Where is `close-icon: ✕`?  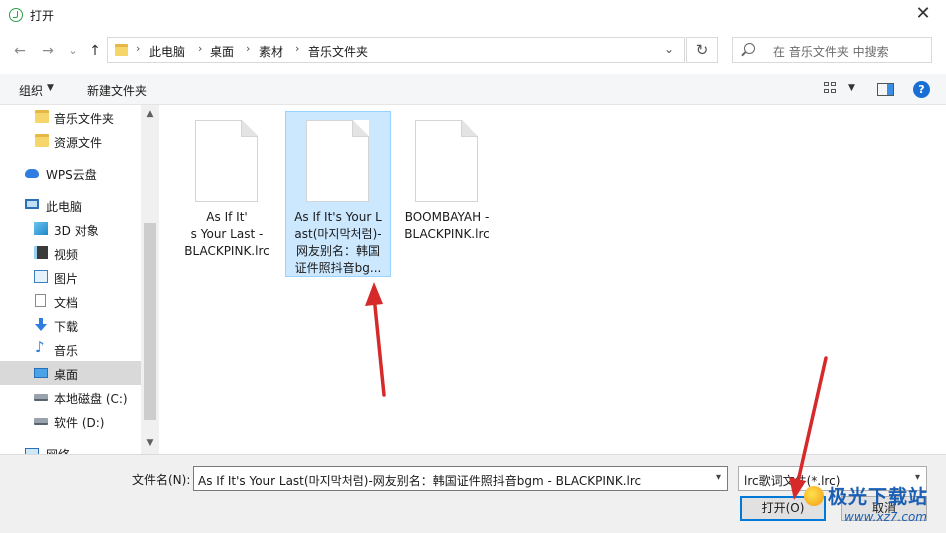
close-icon: ✕ is located at coordinates (923, 14).